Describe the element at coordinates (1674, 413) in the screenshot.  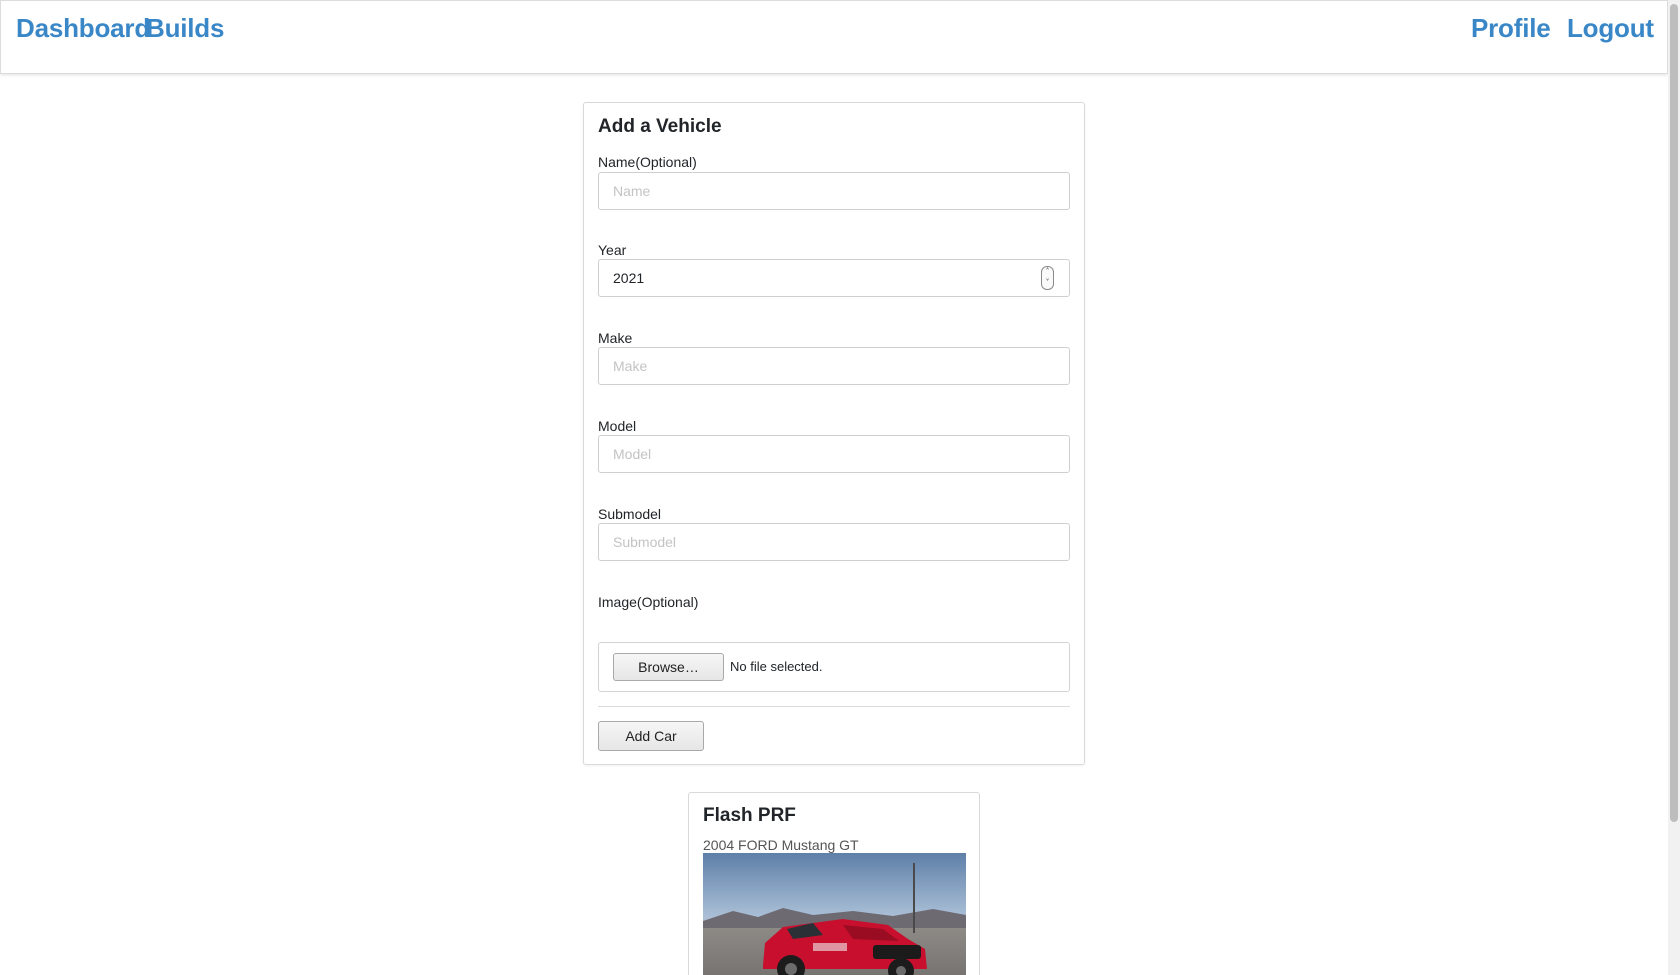
I see `scrollbar-thumb` at that location.